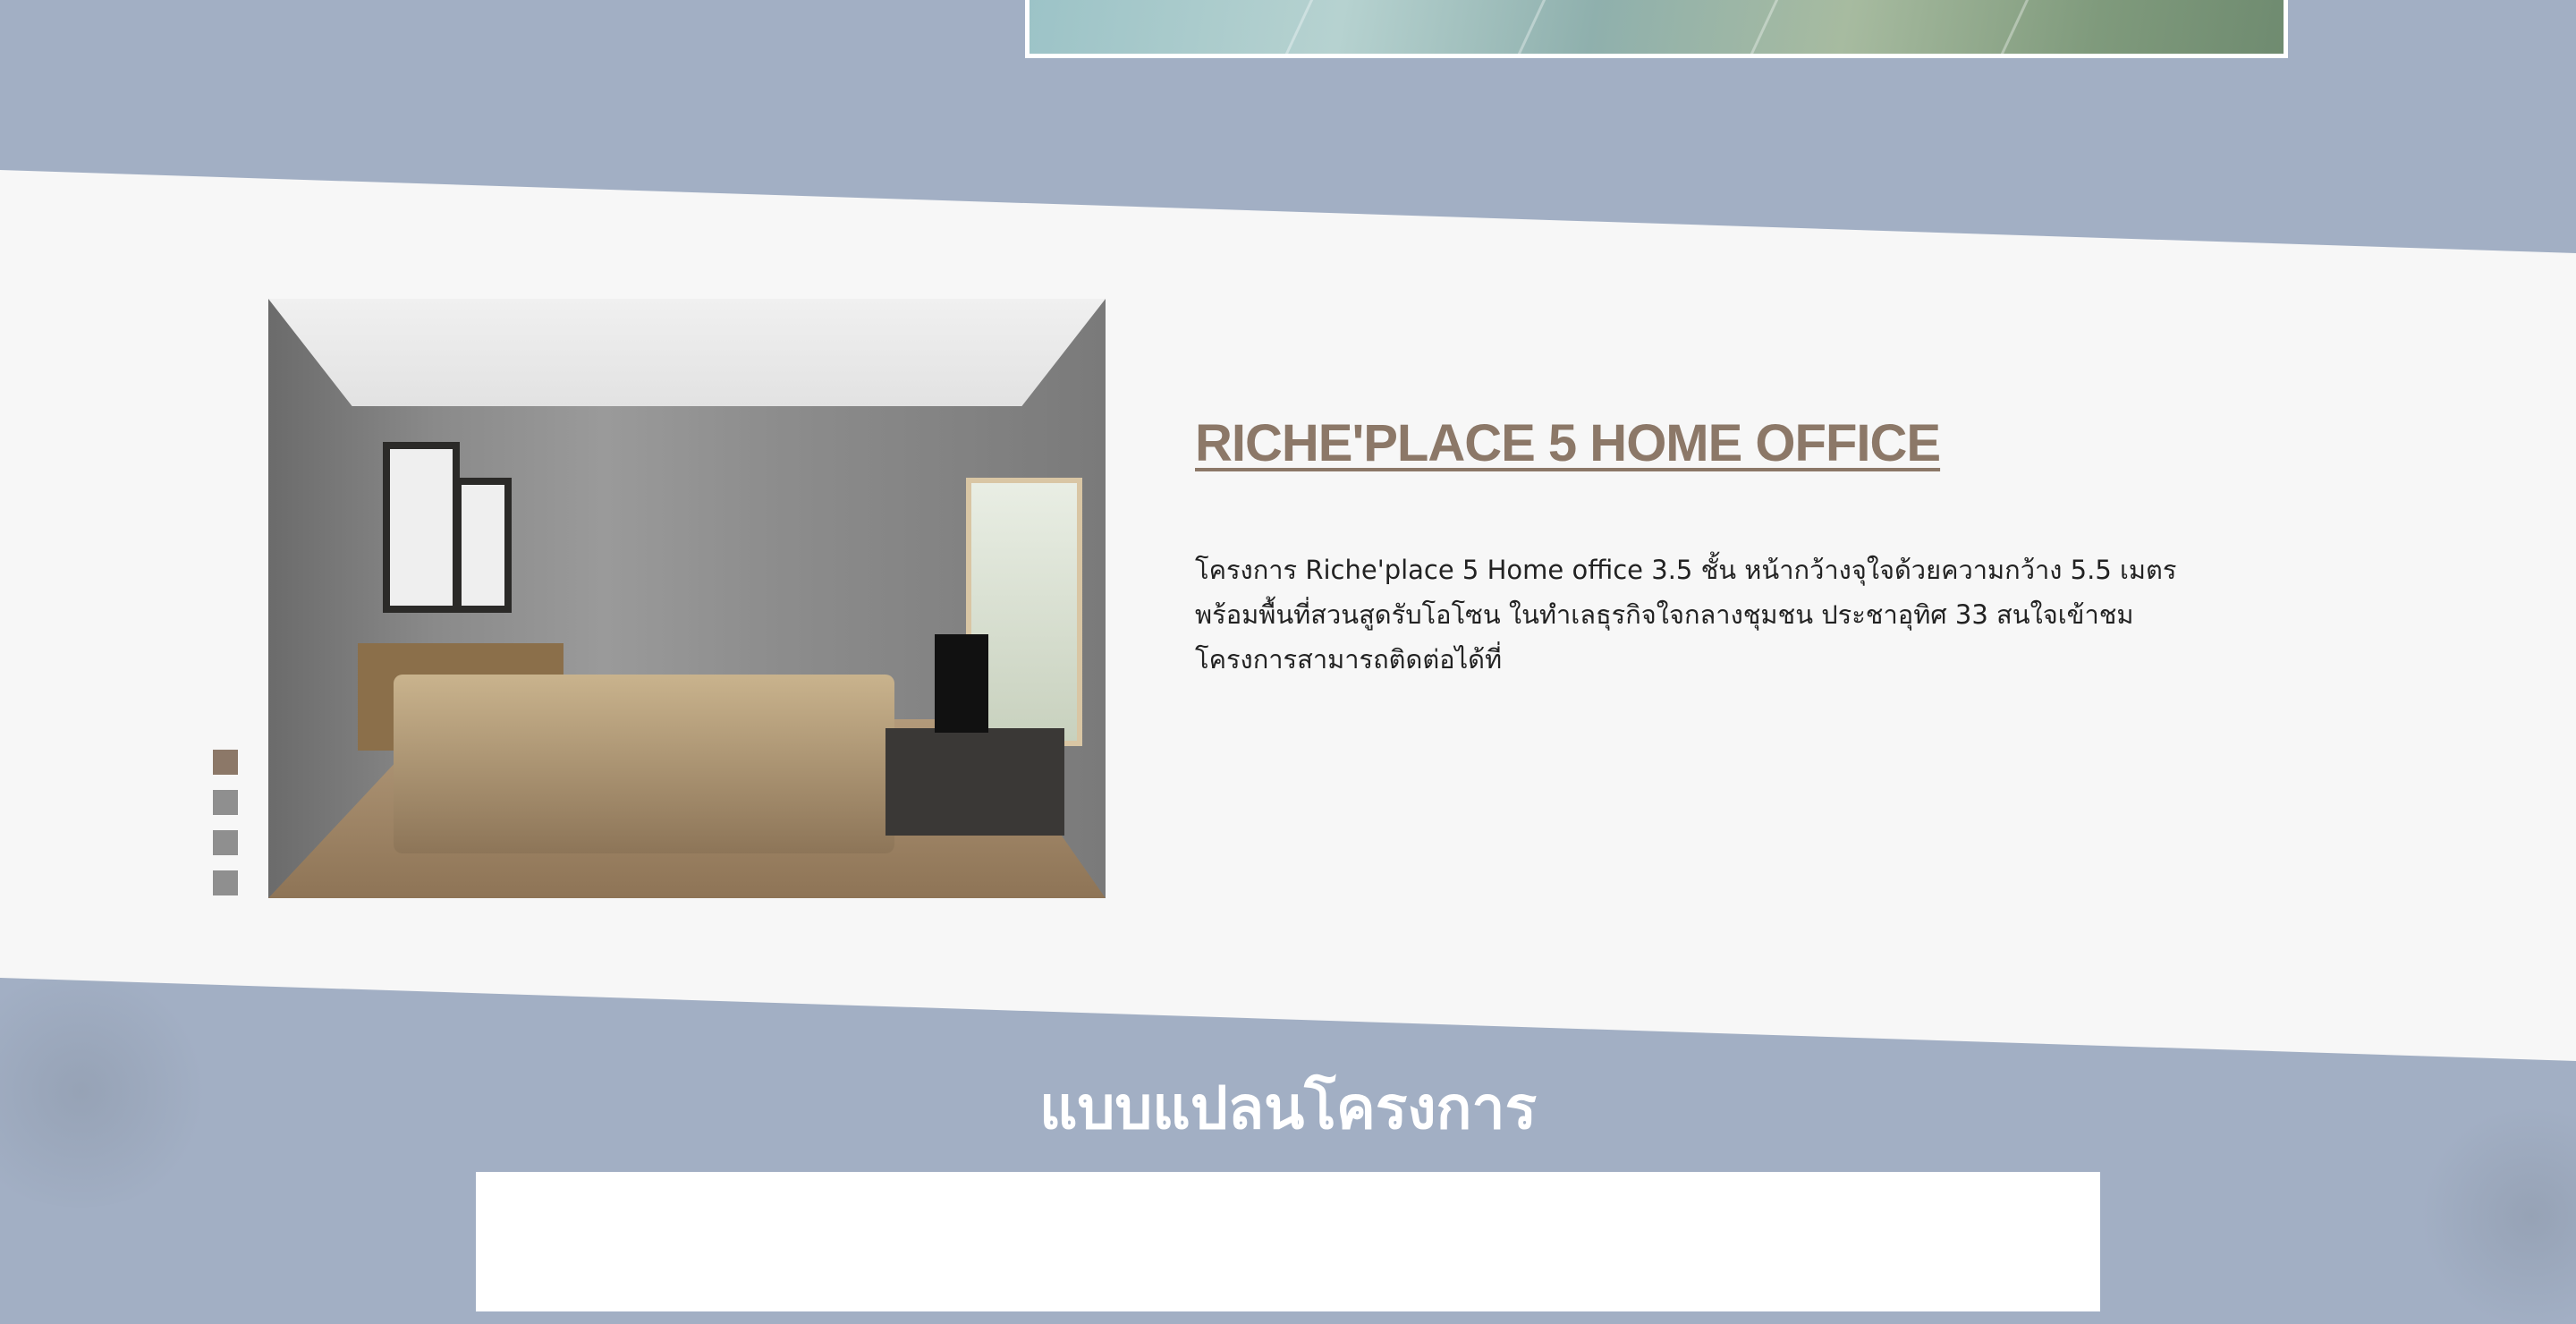 This screenshot has height=1324, width=2576. Describe the element at coordinates (1288, 1241) in the screenshot. I see `floor-plan-container` at that location.